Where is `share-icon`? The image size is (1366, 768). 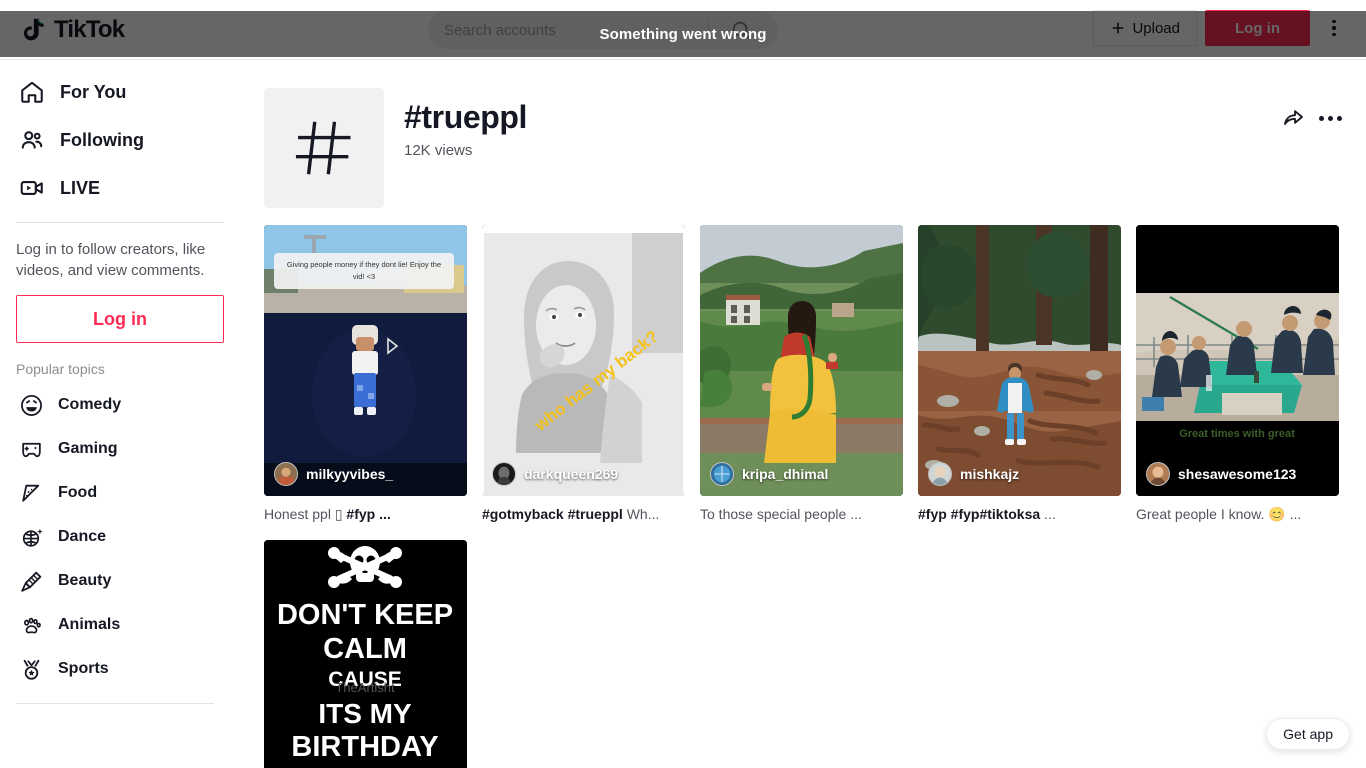 share-icon is located at coordinates (1293, 118).